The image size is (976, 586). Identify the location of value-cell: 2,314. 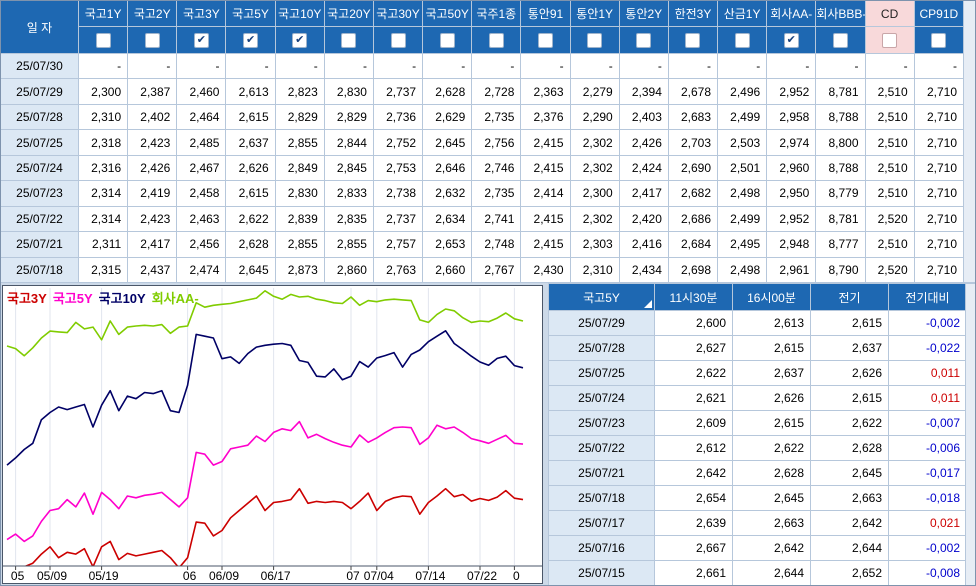
(103, 219).